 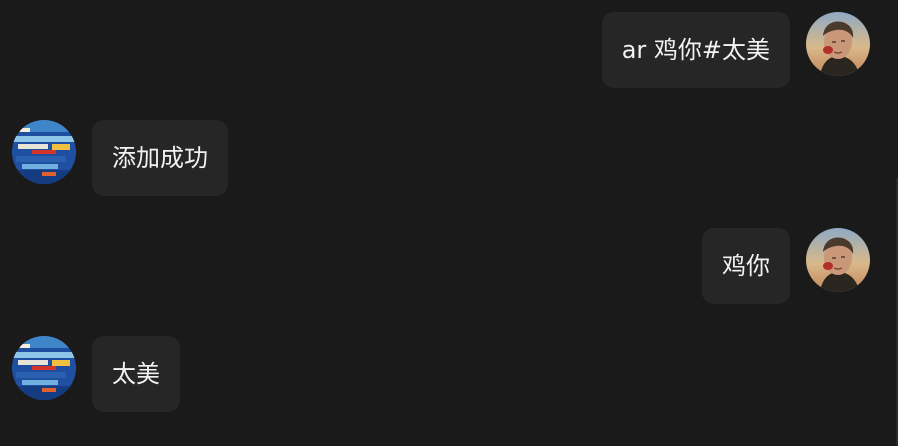 I want to click on message-bubble: 鸡你, so click(x=746, y=266).